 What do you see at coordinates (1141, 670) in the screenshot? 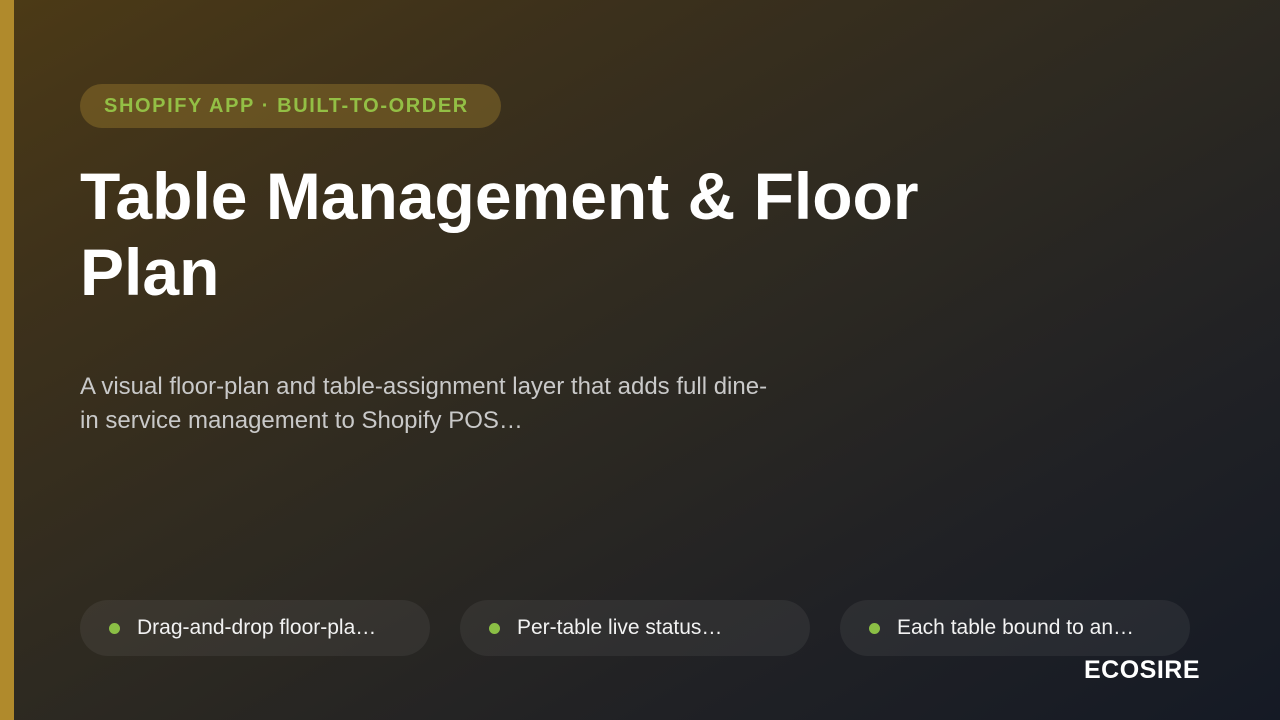
I see `brand-logo: ECOSIRE` at bounding box center [1141, 670].